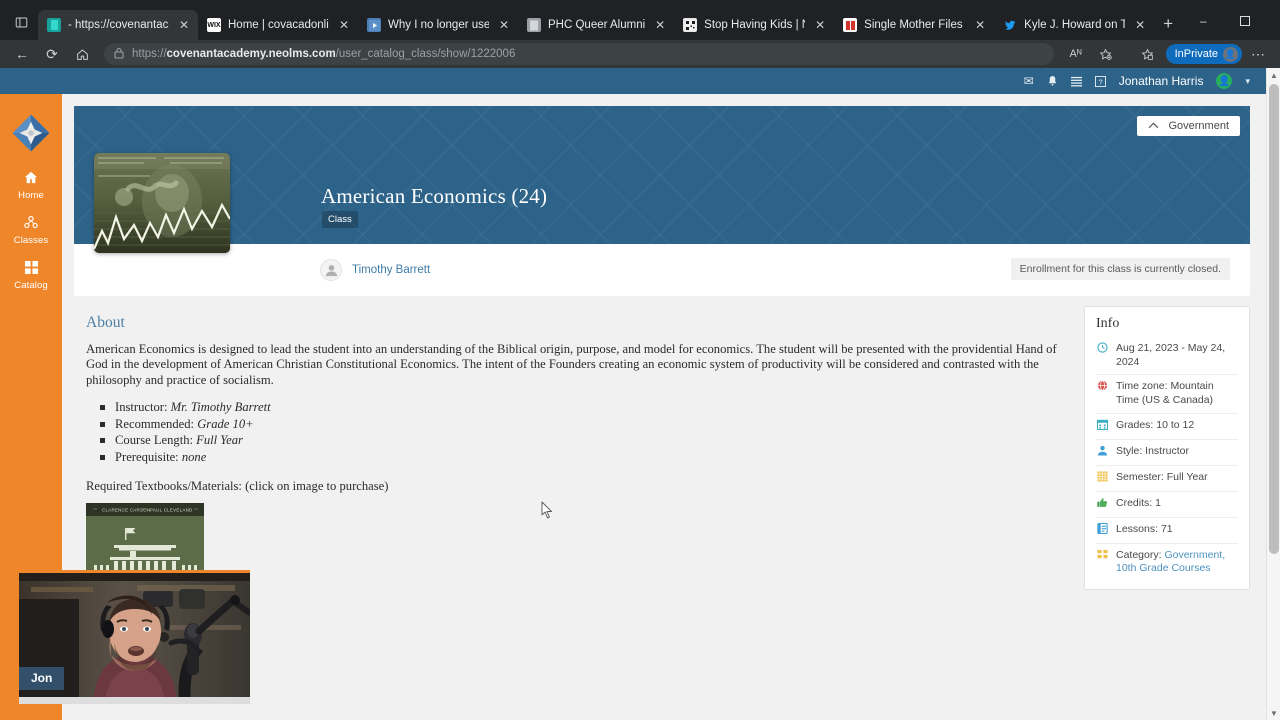 The width and height of the screenshot is (1280, 720). Describe the element at coordinates (1140, 554) in the screenshot. I see `info-category-label: Category:` at that location.